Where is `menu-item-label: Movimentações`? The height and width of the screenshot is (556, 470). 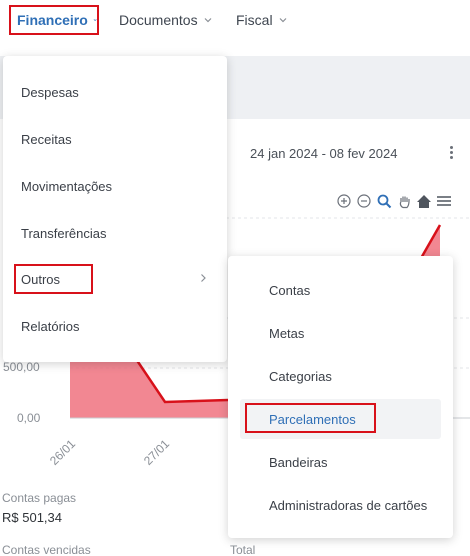 menu-item-label: Movimentações is located at coordinates (67, 186).